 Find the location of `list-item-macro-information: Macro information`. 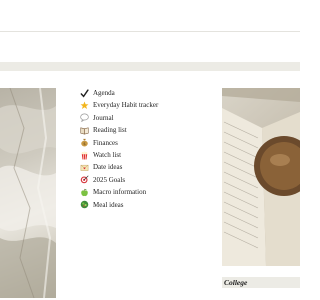

list-item-macro-information: Macro information is located at coordinates (145, 192).